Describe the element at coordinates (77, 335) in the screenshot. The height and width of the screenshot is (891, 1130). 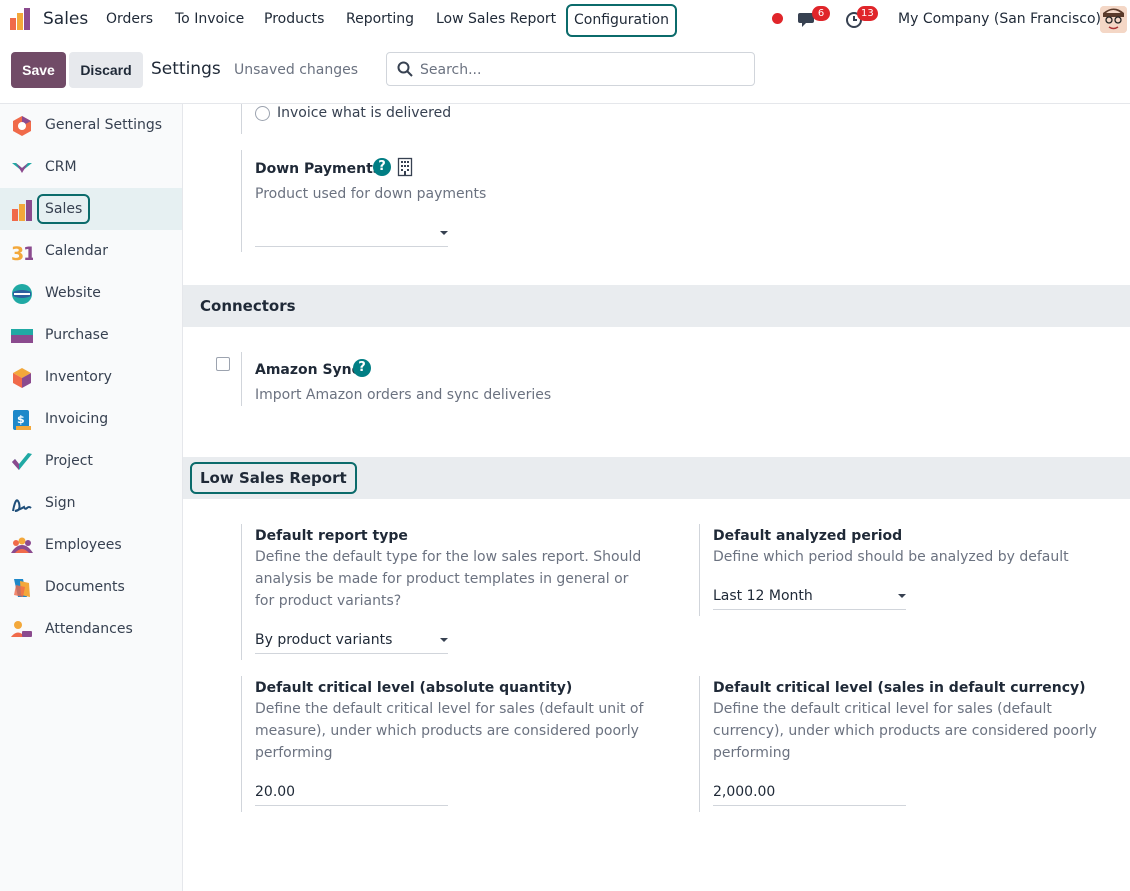
I see `sidebar-item-label: Purchase` at that location.